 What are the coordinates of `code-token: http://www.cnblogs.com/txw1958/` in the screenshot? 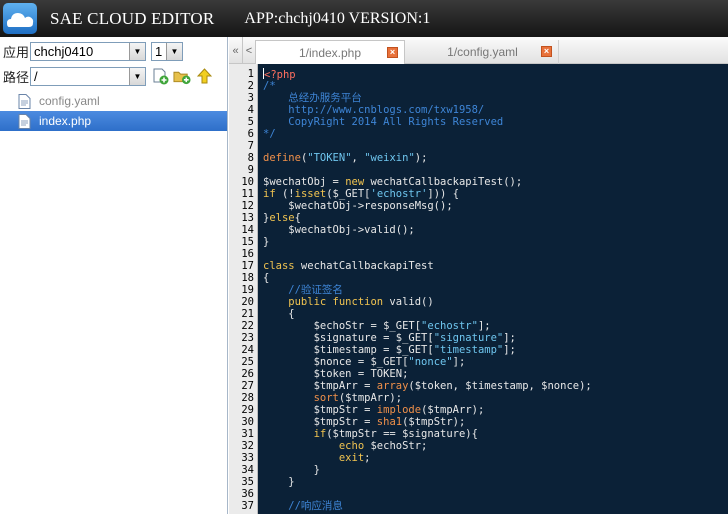 It's located at (374, 110).